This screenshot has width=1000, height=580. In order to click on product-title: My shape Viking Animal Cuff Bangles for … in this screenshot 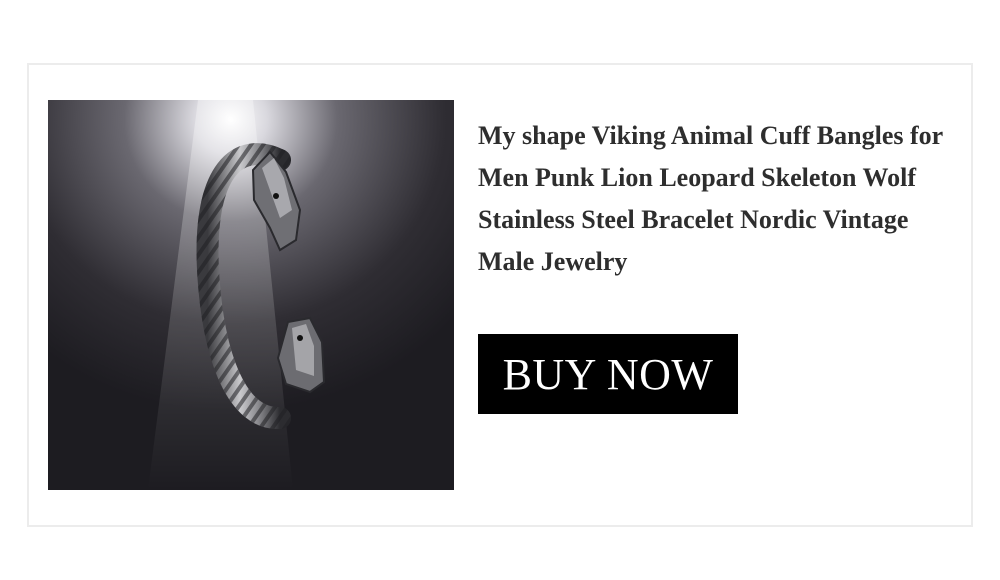, I will do `click(710, 198)`.